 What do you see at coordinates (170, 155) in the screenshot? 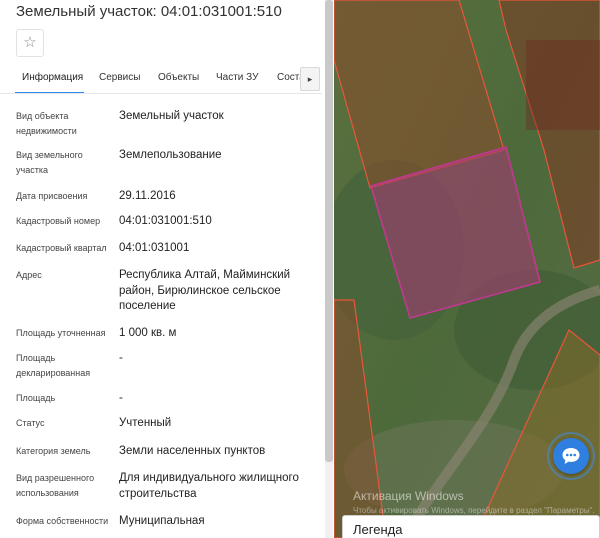
I see `field-value: Землепользование` at bounding box center [170, 155].